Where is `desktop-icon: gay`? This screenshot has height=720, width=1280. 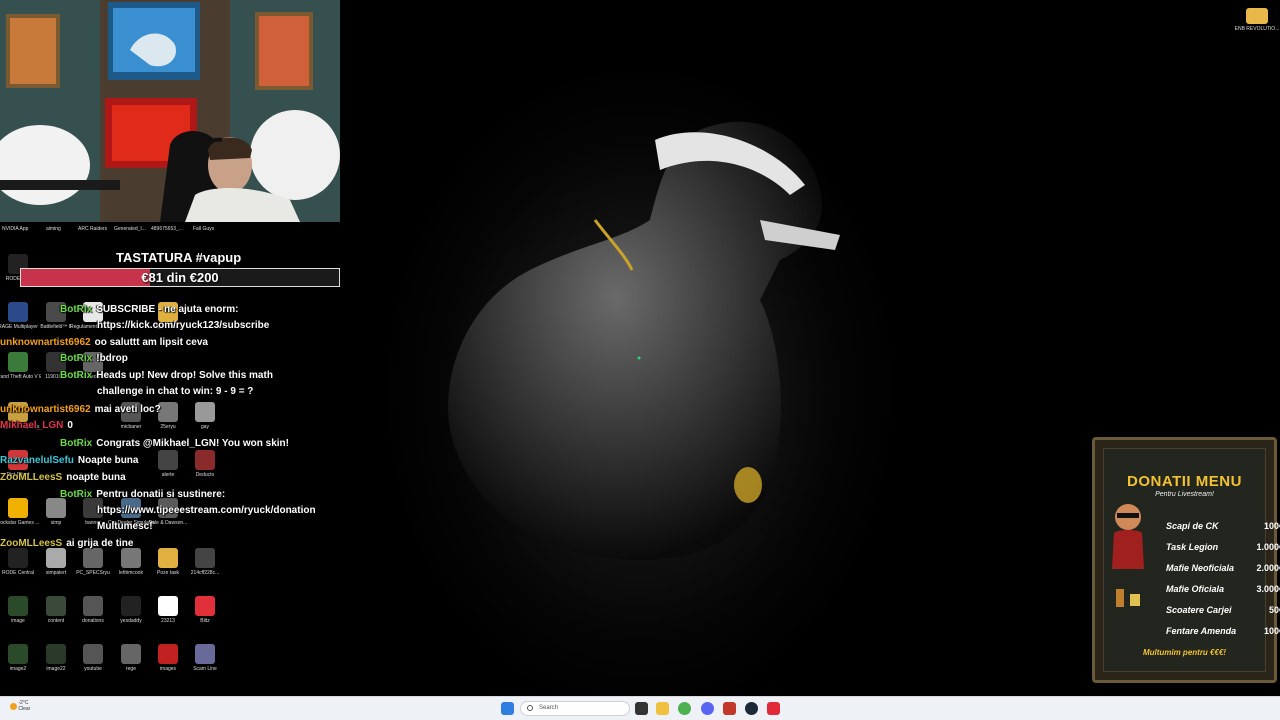
desktop-icon: gay is located at coordinates (205, 416).